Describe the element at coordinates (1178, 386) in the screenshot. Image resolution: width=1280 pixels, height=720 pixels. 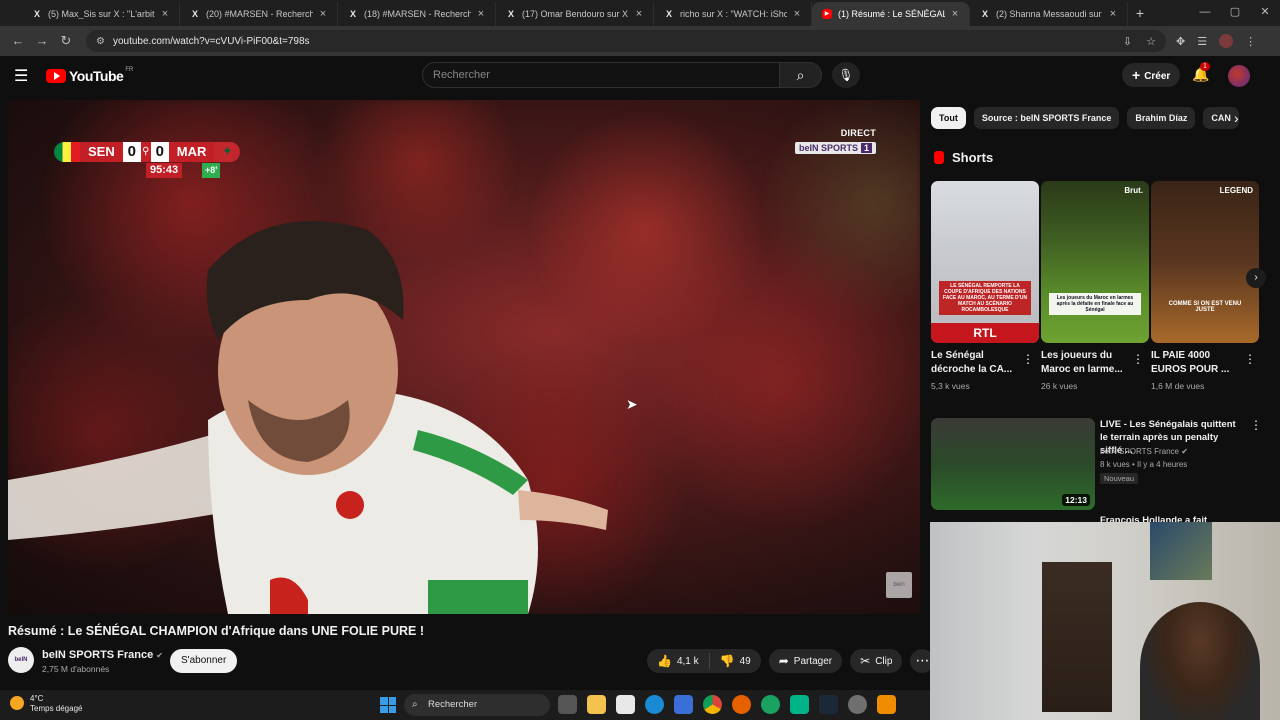
I see `short-views: 1,6 M de vues` at that location.